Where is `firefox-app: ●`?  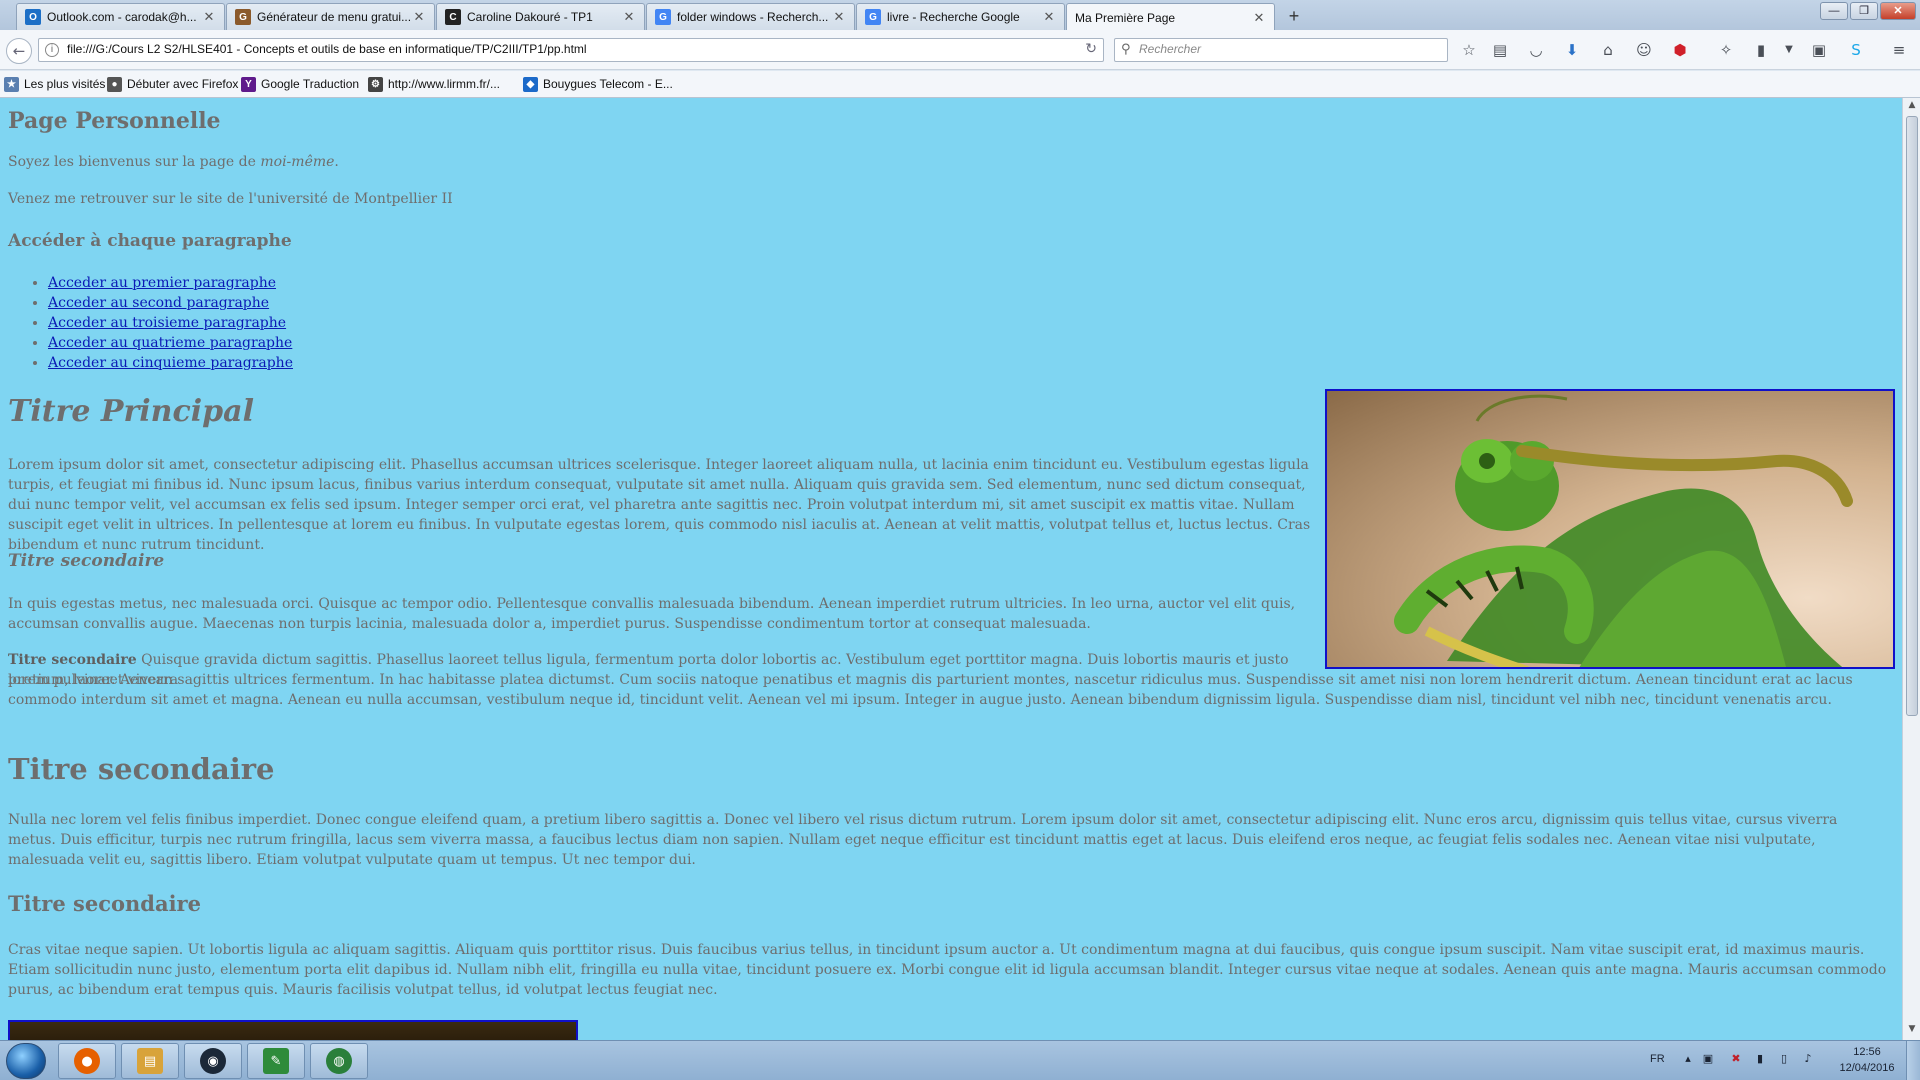 firefox-app: ● is located at coordinates (87, 1061).